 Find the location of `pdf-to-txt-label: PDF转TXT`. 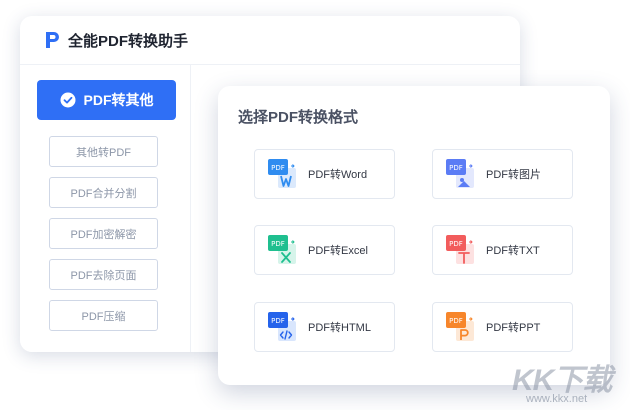

pdf-to-txt-label: PDF转TXT is located at coordinates (513, 251).